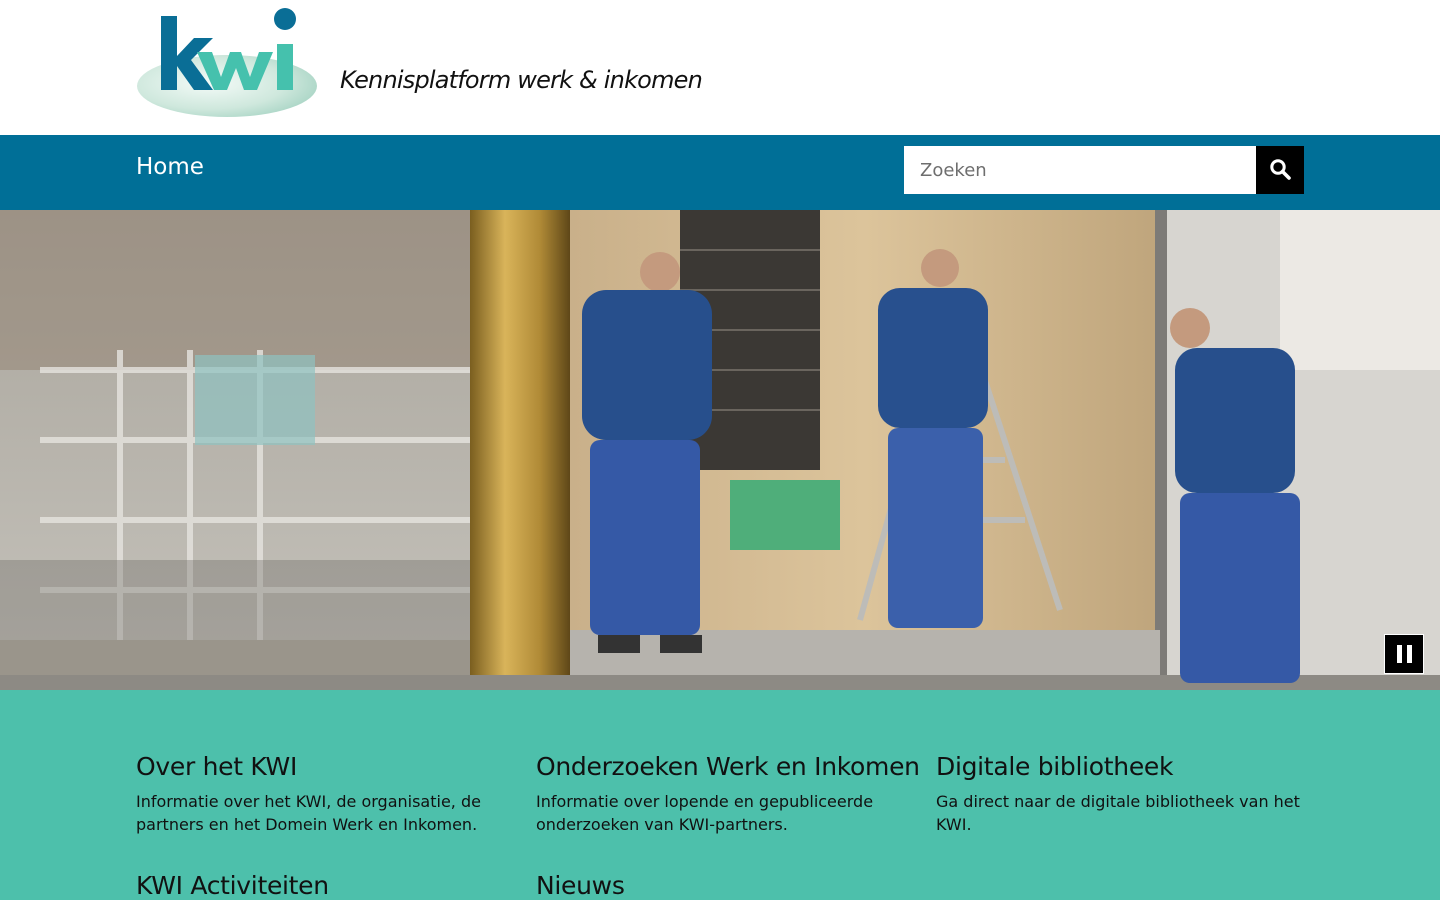 Image resolution: width=1440 pixels, height=900 pixels. What do you see at coordinates (1080, 170) in the screenshot?
I see `search-input` at bounding box center [1080, 170].